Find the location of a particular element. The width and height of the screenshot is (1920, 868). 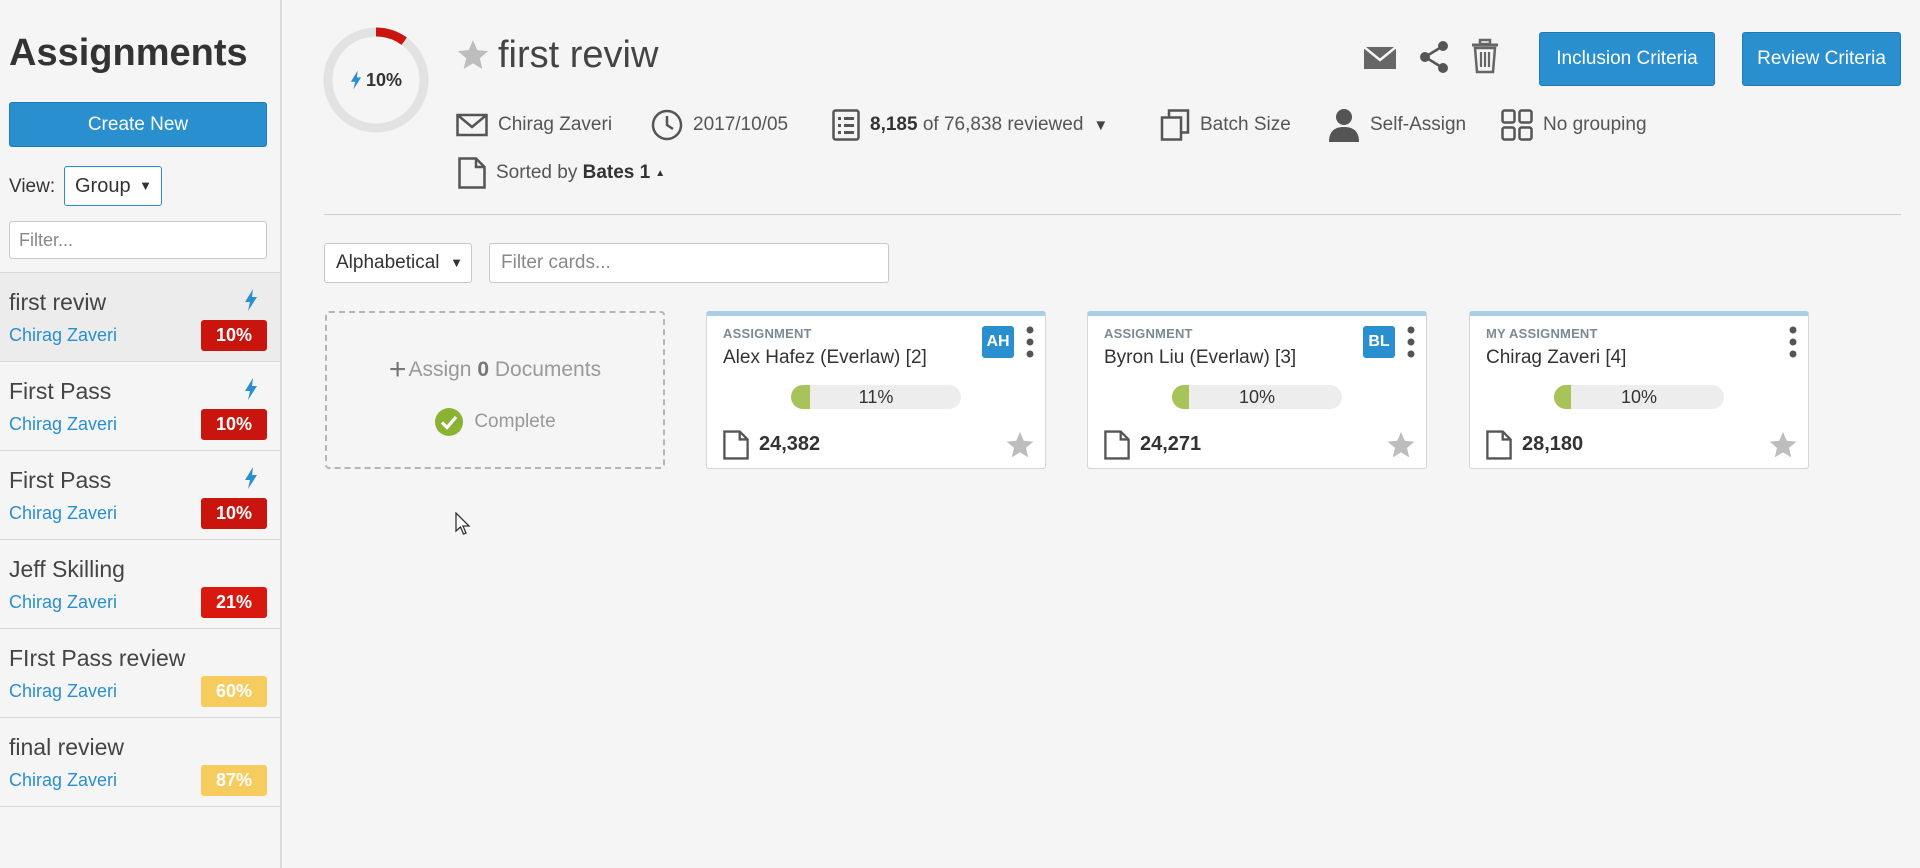

card-sort-select: Alphabetical ▼ is located at coordinates (398, 263).